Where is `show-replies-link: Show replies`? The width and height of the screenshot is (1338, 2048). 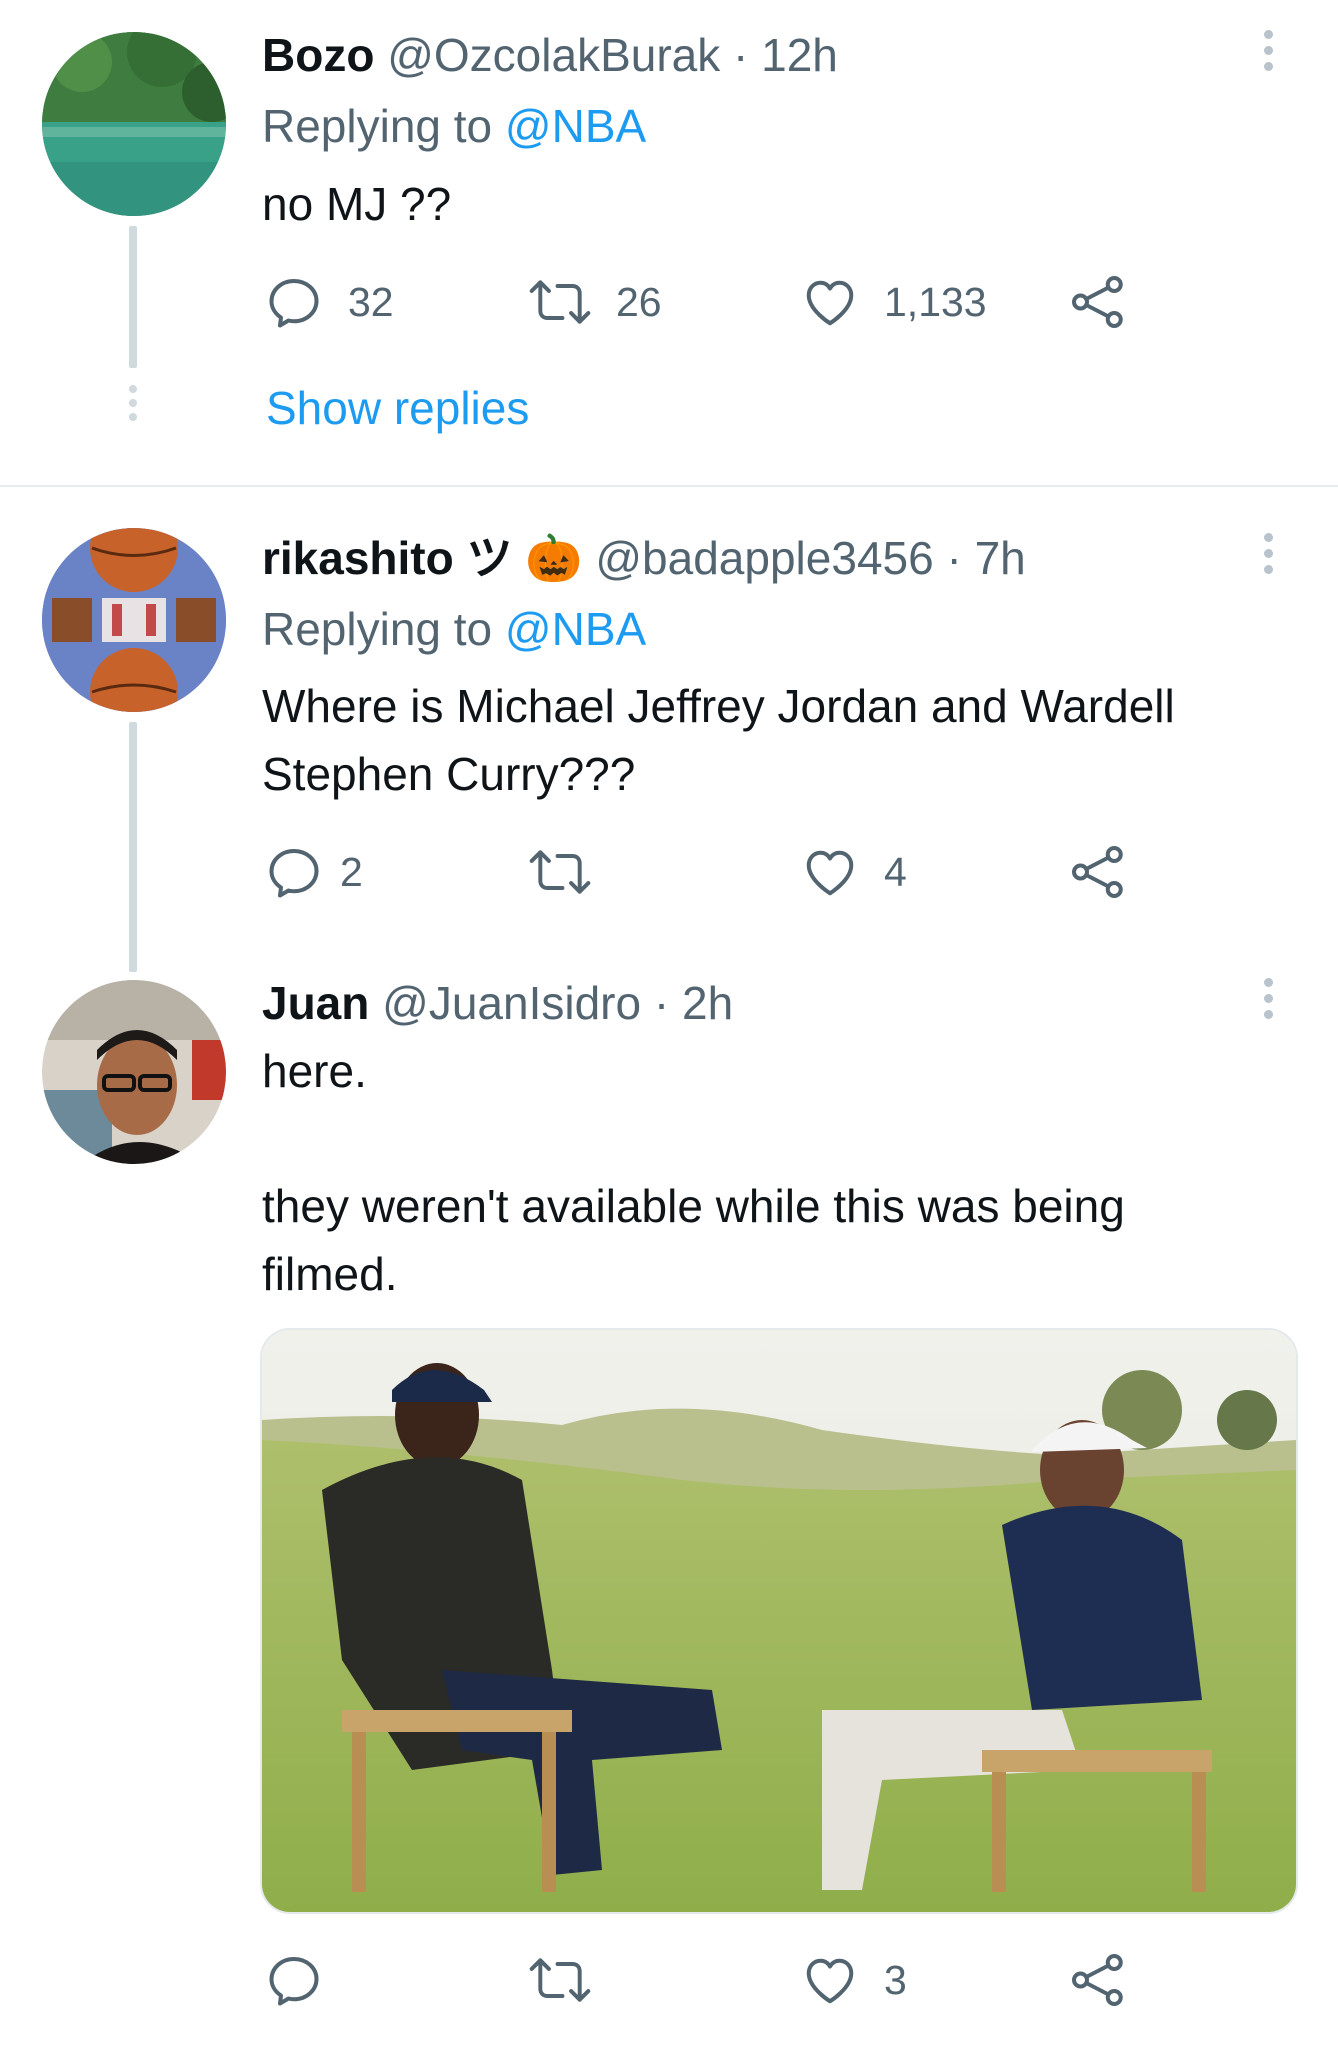 show-replies-link: Show replies is located at coordinates (397, 408).